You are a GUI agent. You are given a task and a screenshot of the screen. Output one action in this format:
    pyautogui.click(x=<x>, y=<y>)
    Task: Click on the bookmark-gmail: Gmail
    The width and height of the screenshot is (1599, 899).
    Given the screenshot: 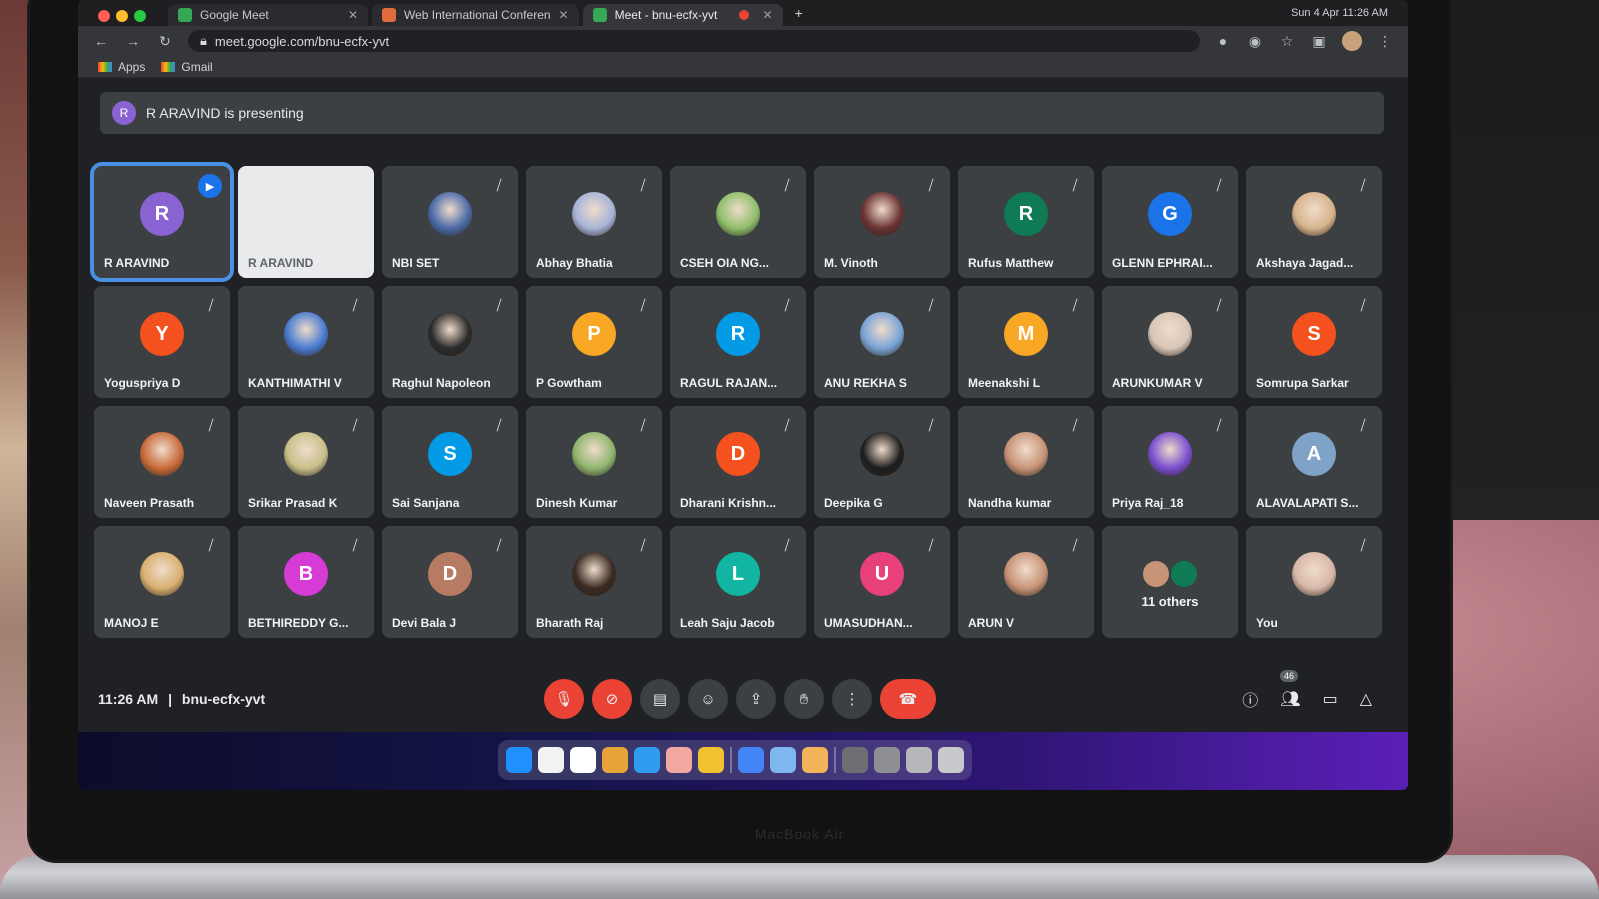 What is the action you would take?
    pyautogui.click(x=187, y=67)
    